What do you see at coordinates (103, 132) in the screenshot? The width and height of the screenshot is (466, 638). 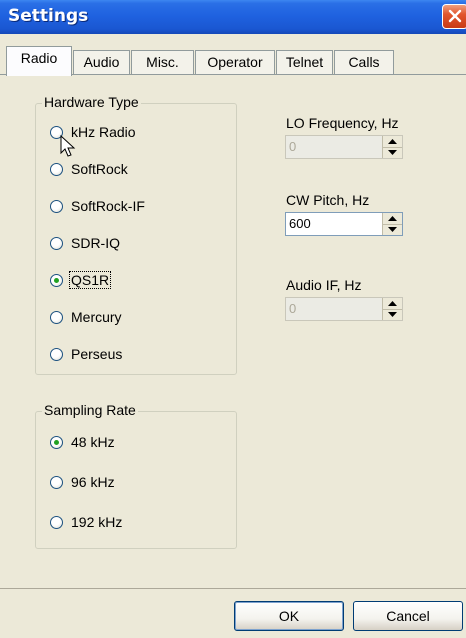 I see `radio-label: kHz Radio` at bounding box center [103, 132].